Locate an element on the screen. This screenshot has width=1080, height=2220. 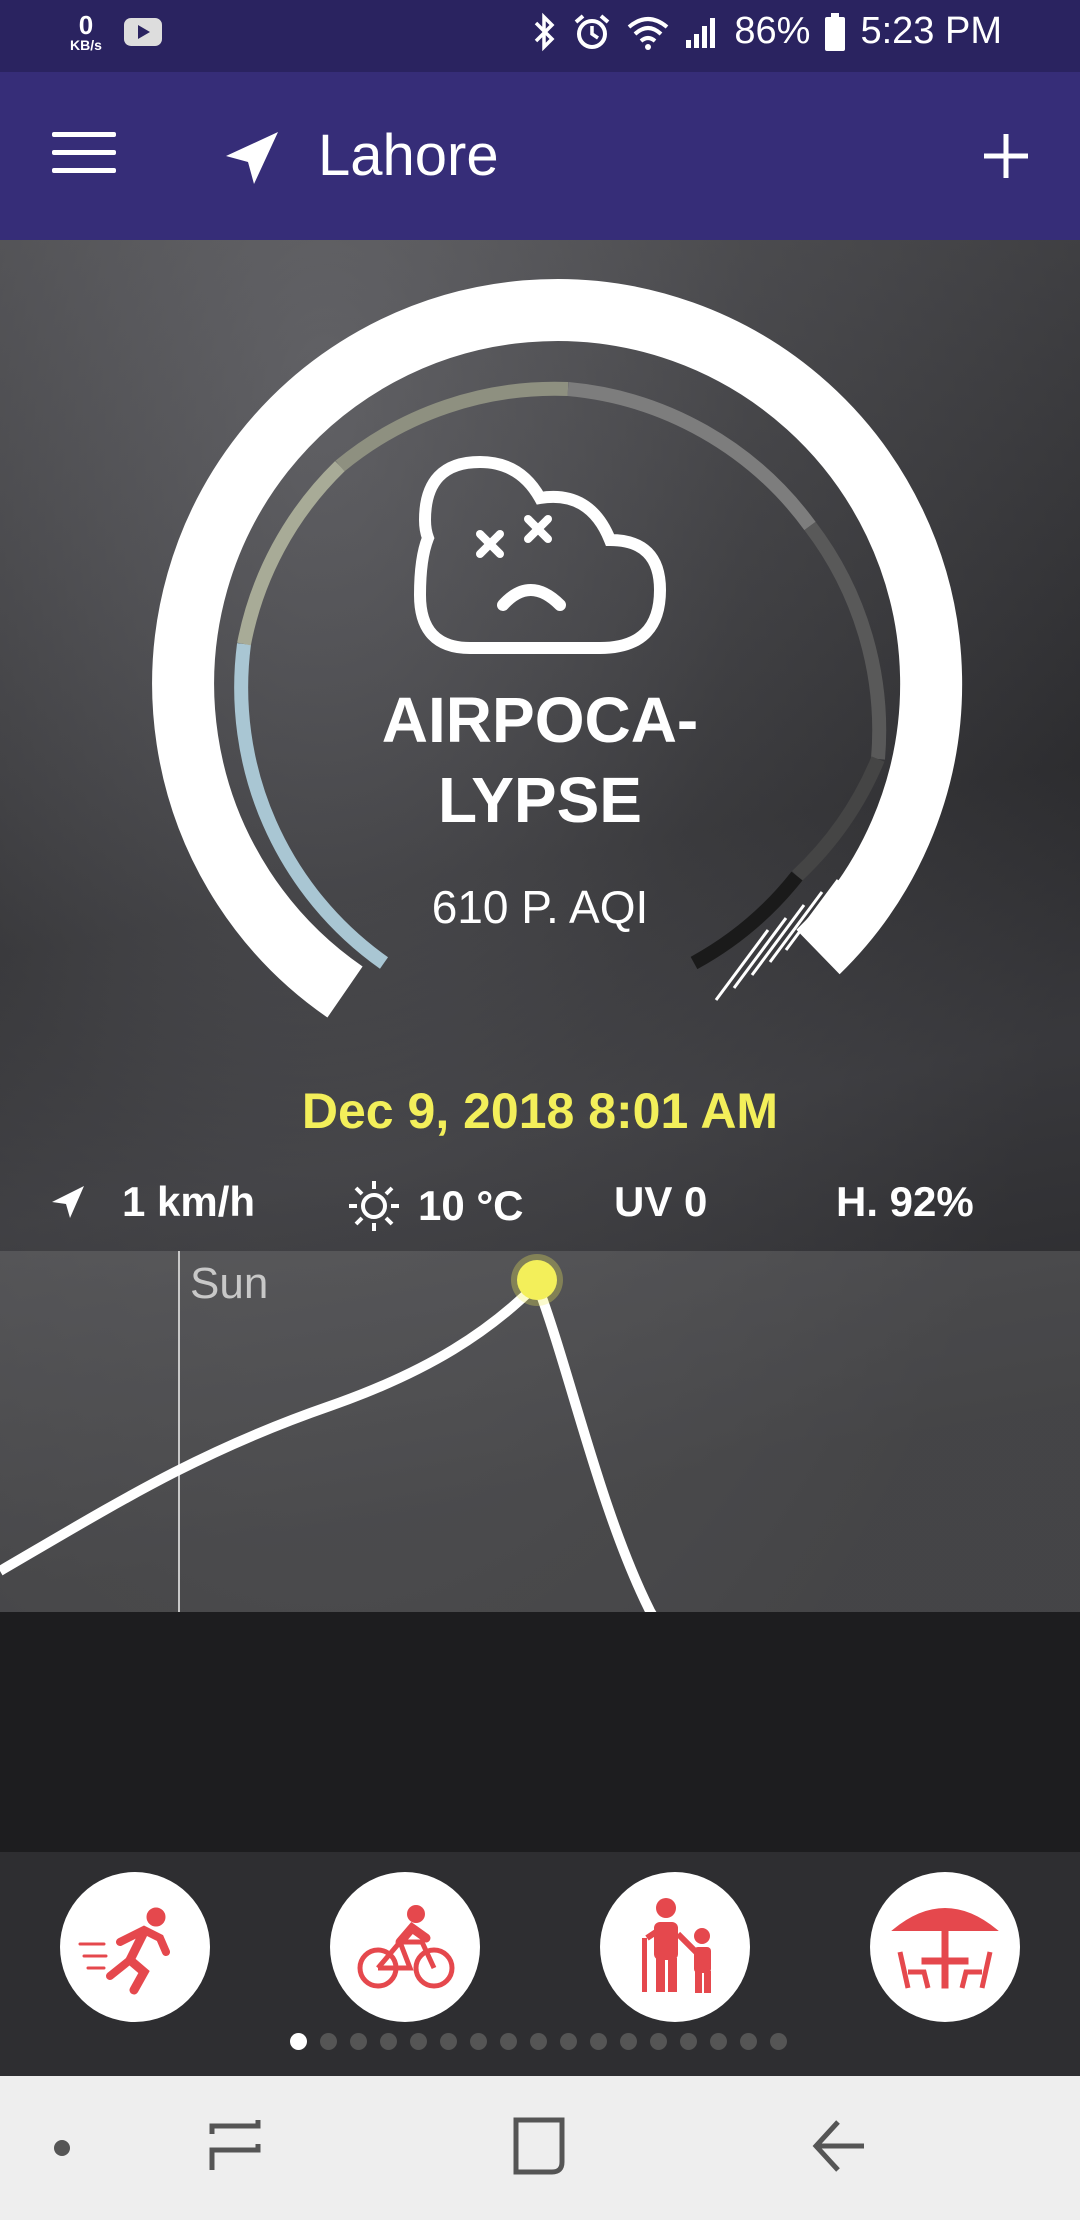
city-name: Lahore is located at coordinates (408, 155).